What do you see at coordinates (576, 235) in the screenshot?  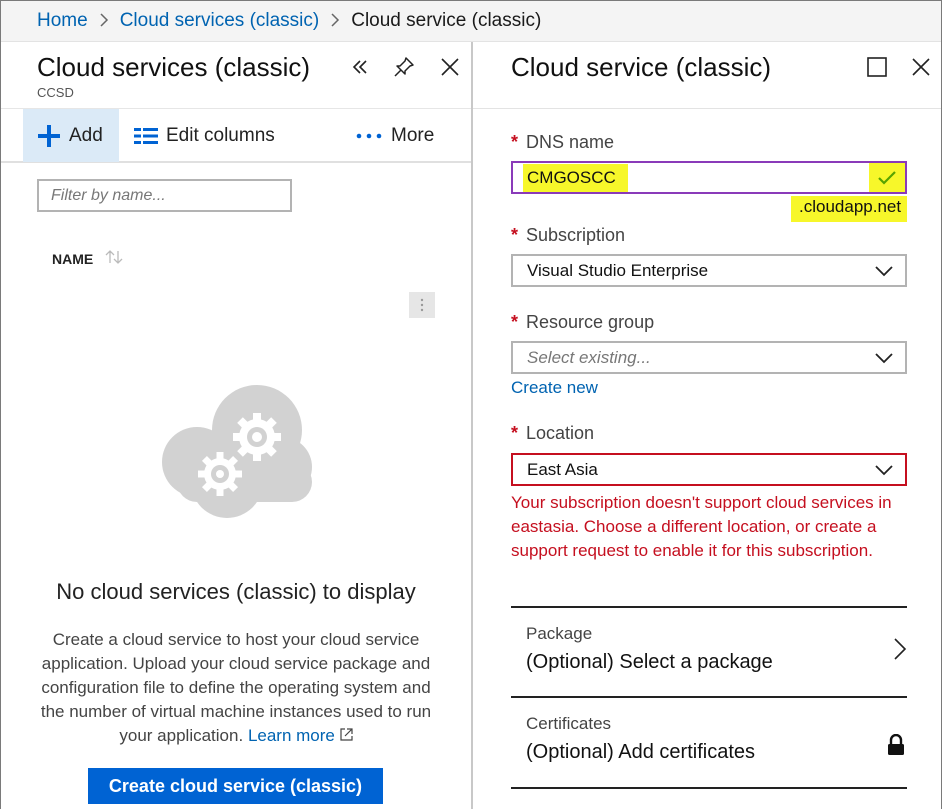 I see `subscription-label-text: Subscription` at bounding box center [576, 235].